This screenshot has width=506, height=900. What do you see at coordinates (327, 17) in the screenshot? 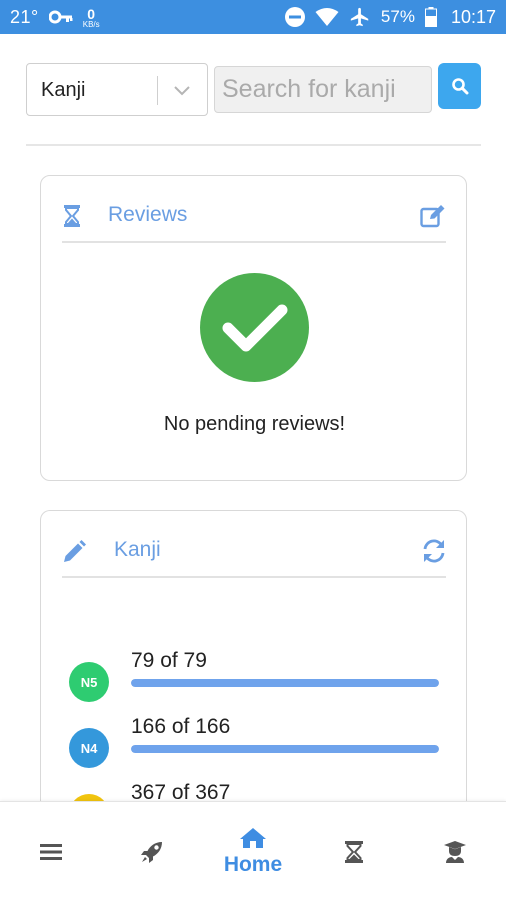
I see `wifi-icon` at bounding box center [327, 17].